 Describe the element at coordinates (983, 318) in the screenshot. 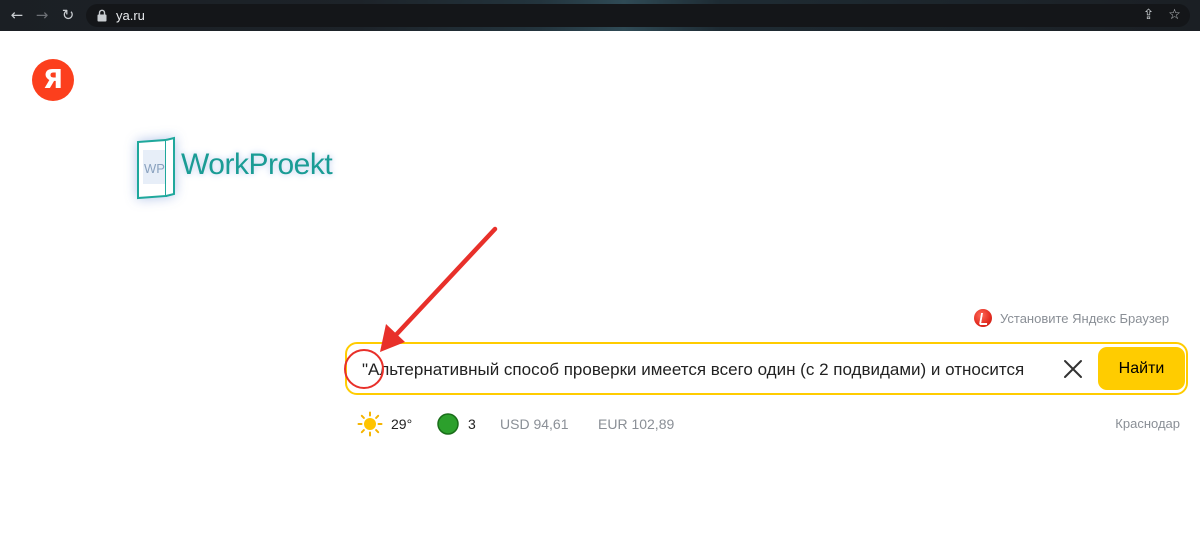

I see `yandex-browser-icon` at that location.